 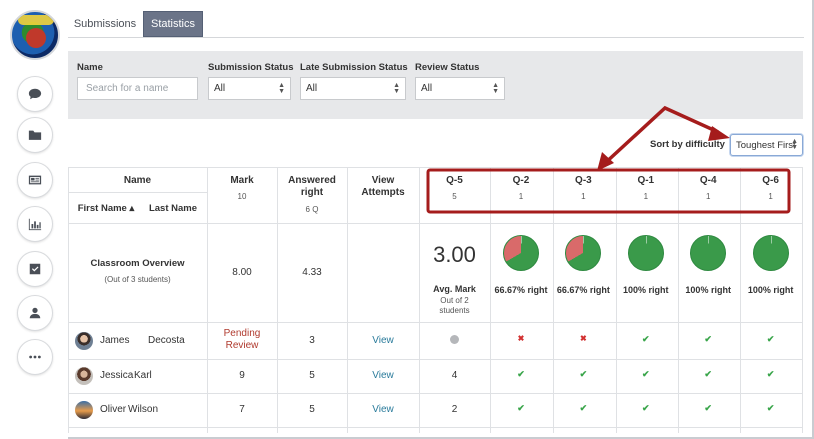 I want to click on mark-header: Mark, so click(x=242, y=180).